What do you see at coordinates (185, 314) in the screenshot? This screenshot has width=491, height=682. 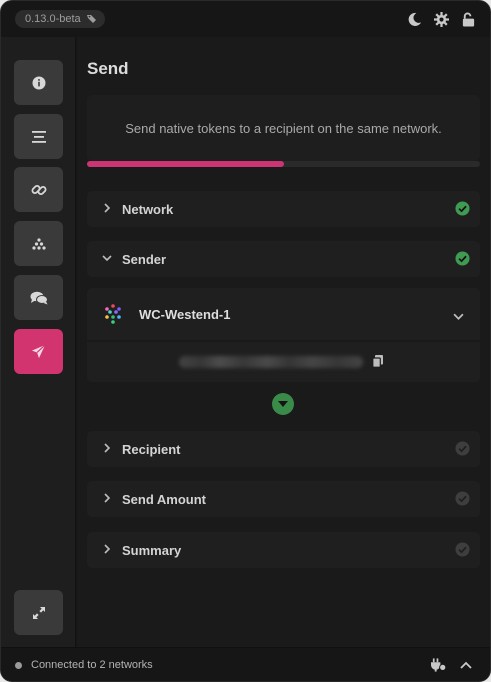 I see `account-name: WC-Westend-1` at bounding box center [185, 314].